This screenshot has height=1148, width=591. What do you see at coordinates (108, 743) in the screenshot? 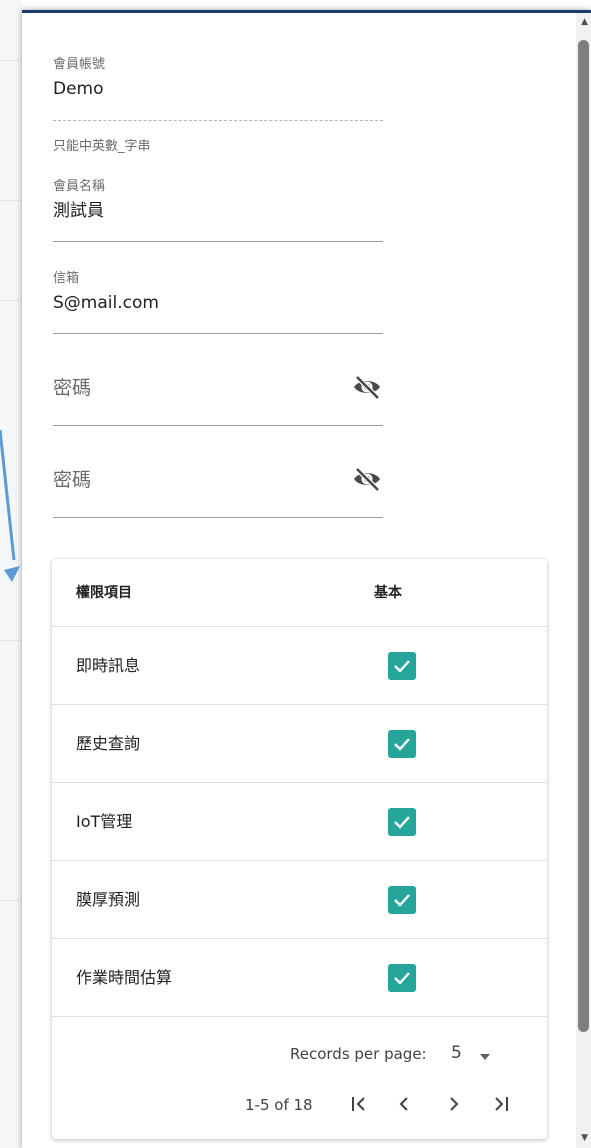
I see `permission-name: 歷史查詢` at bounding box center [108, 743].